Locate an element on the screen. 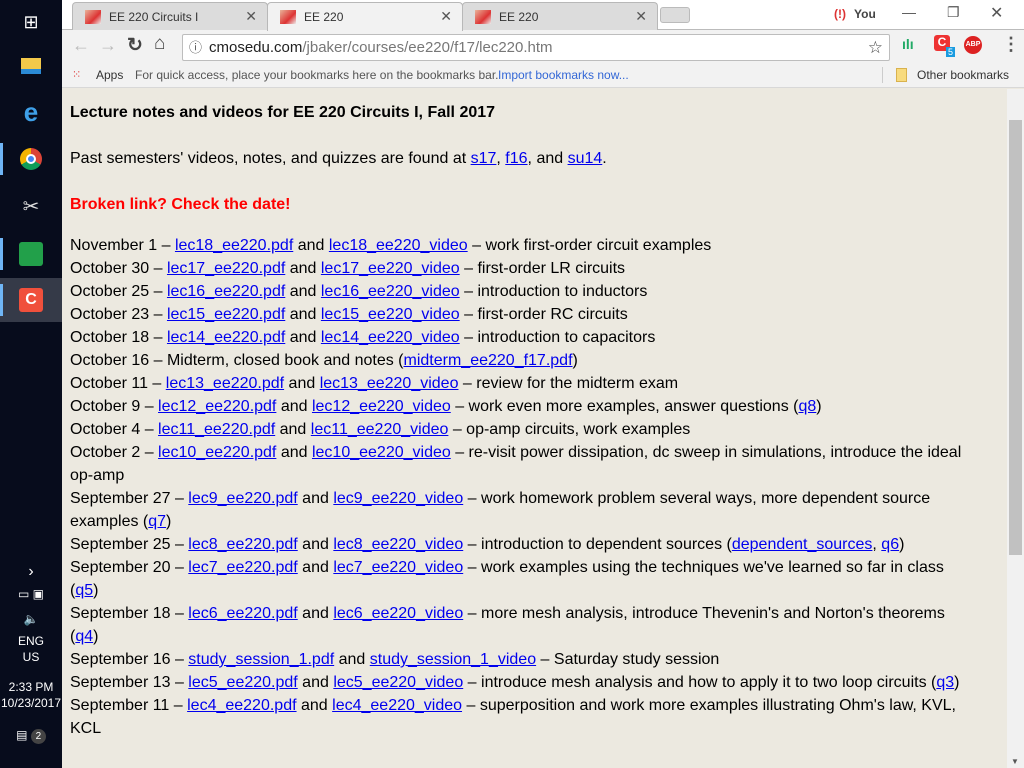 This screenshot has width=1024, height=768. tab-title: EE 220 Circuits I is located at coordinates (154, 16).